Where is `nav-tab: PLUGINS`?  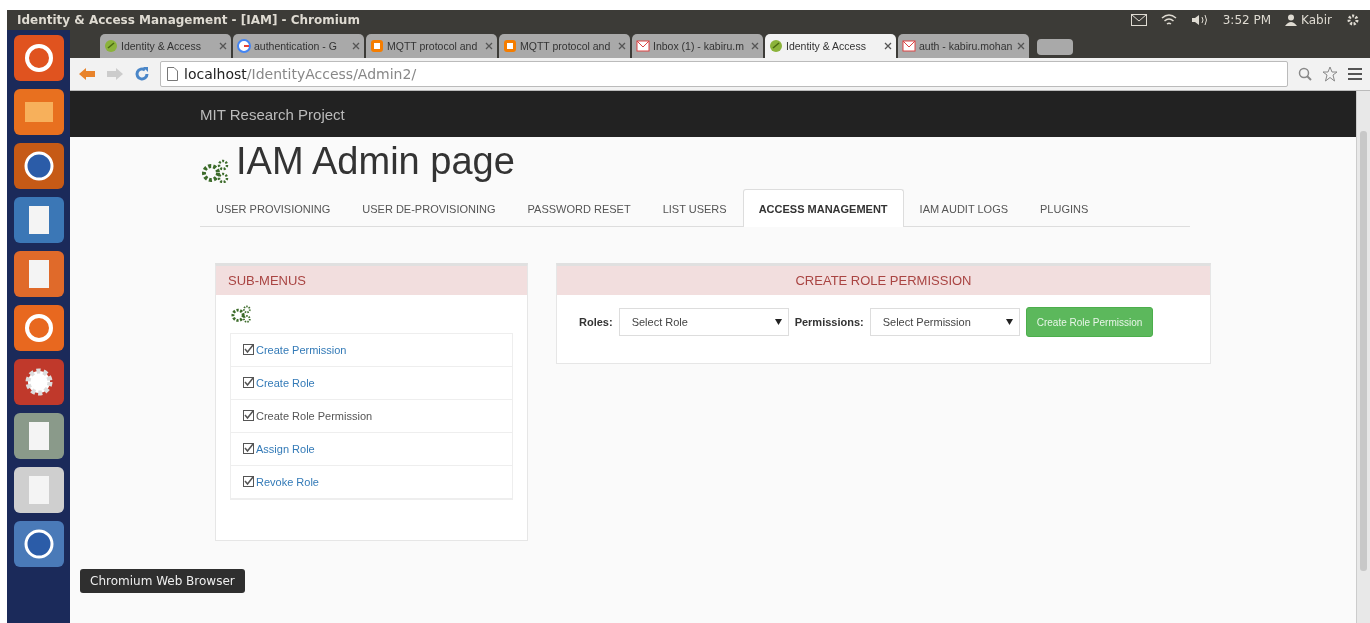 nav-tab: PLUGINS is located at coordinates (1064, 208).